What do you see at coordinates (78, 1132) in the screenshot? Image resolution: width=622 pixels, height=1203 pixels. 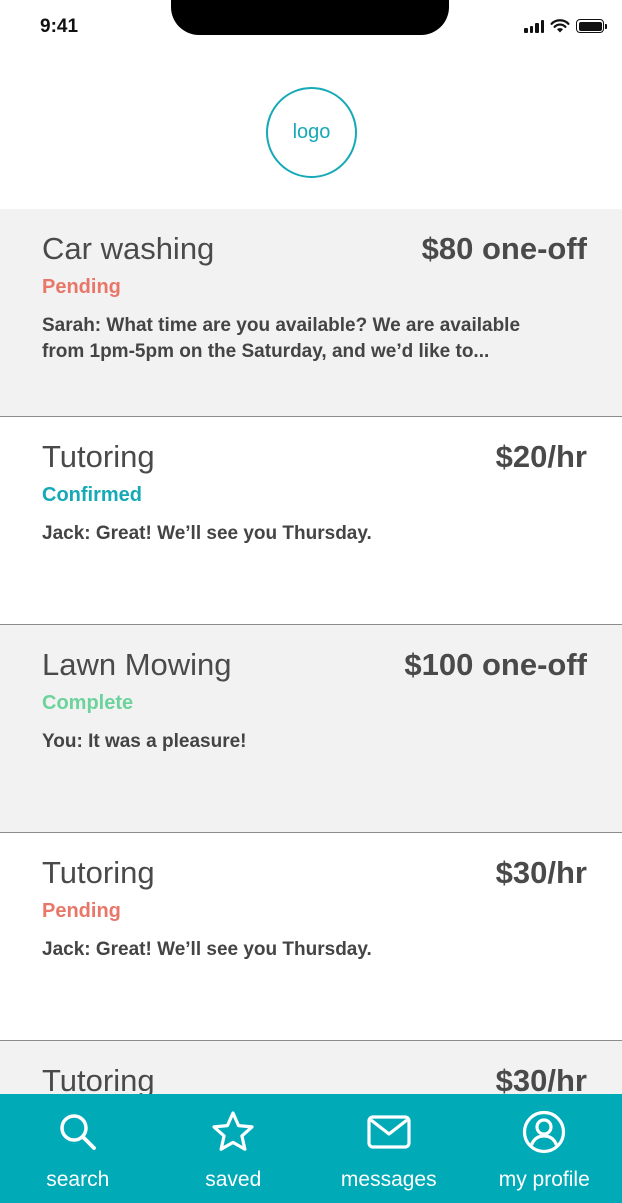 I see `search-icon` at bounding box center [78, 1132].